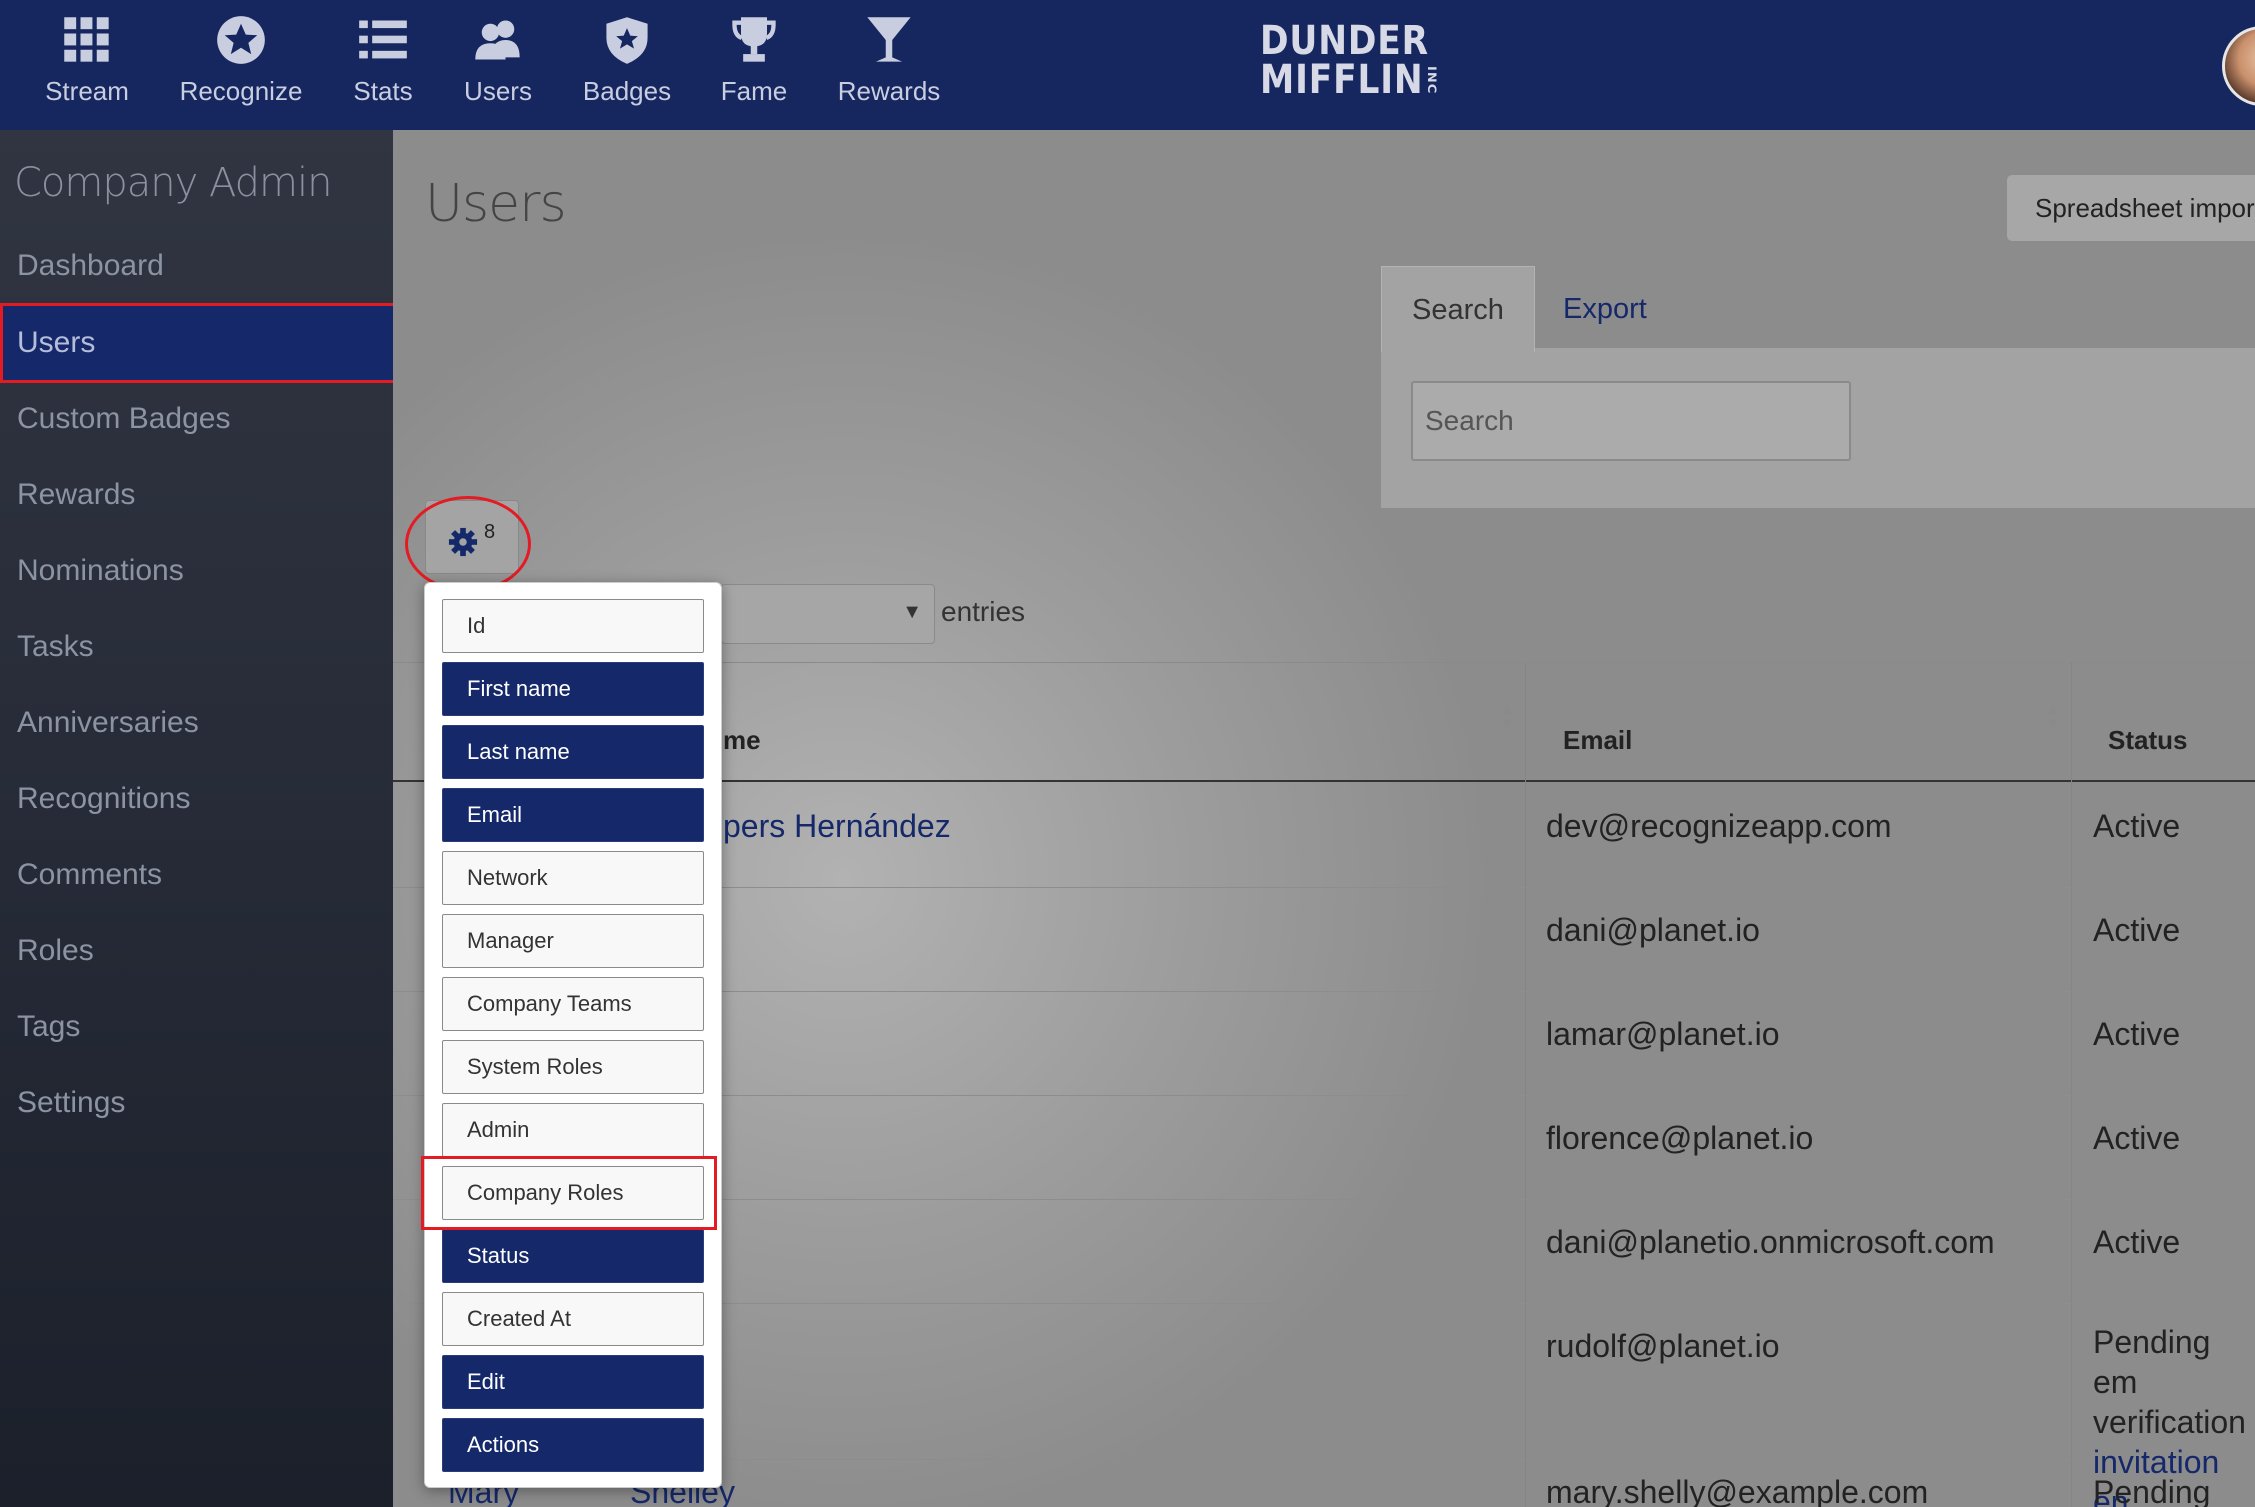 Image resolution: width=2255 pixels, height=1507 pixels. I want to click on user-status: Pending, so click(2152, 1490).